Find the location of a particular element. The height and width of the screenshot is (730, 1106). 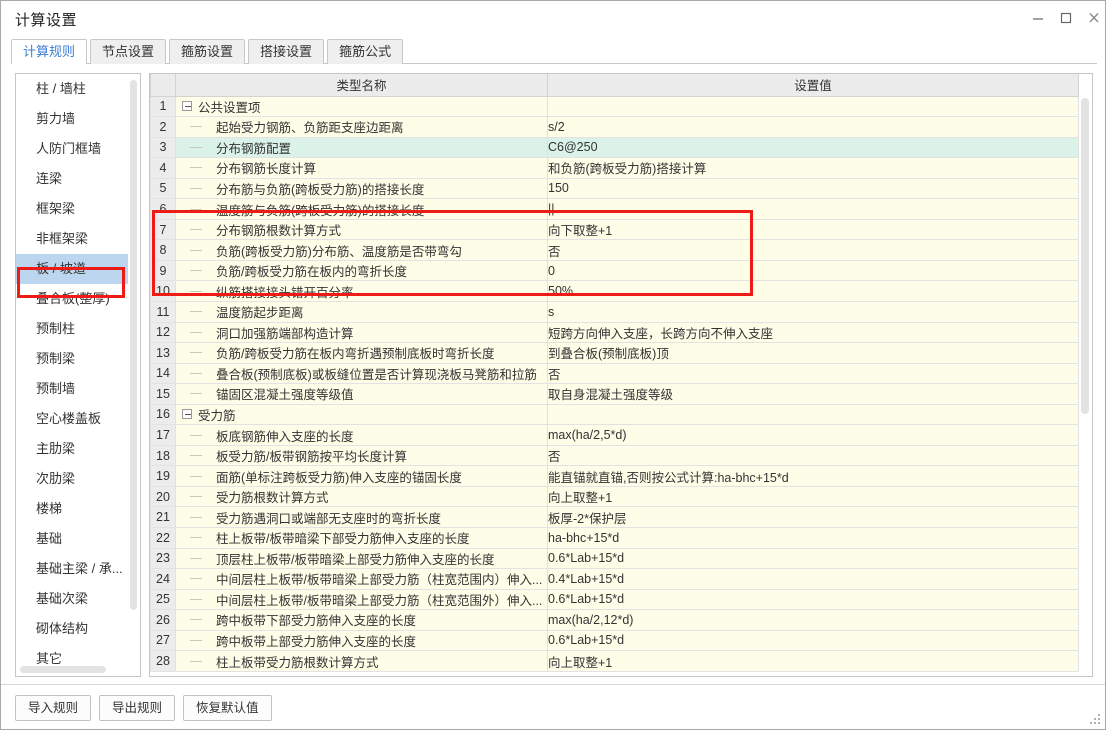

table-row: 28 柱上板带受力筋根数计算方式 向上取整+1 is located at coordinates (614, 661).